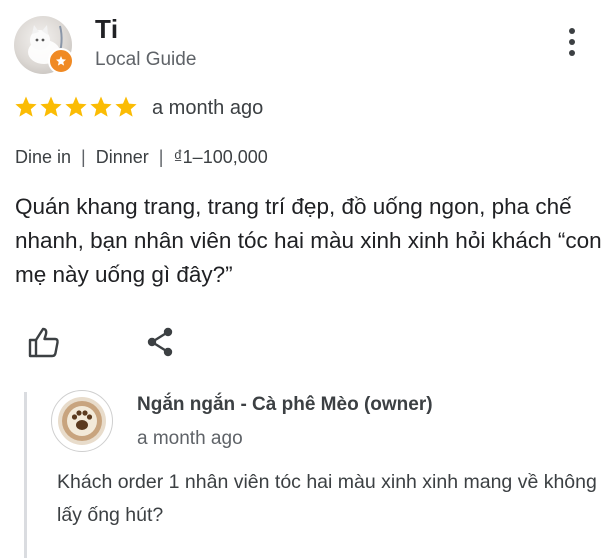 This screenshot has width=612, height=558. What do you see at coordinates (44, 342) in the screenshot?
I see `thumbs-up-icon` at bounding box center [44, 342].